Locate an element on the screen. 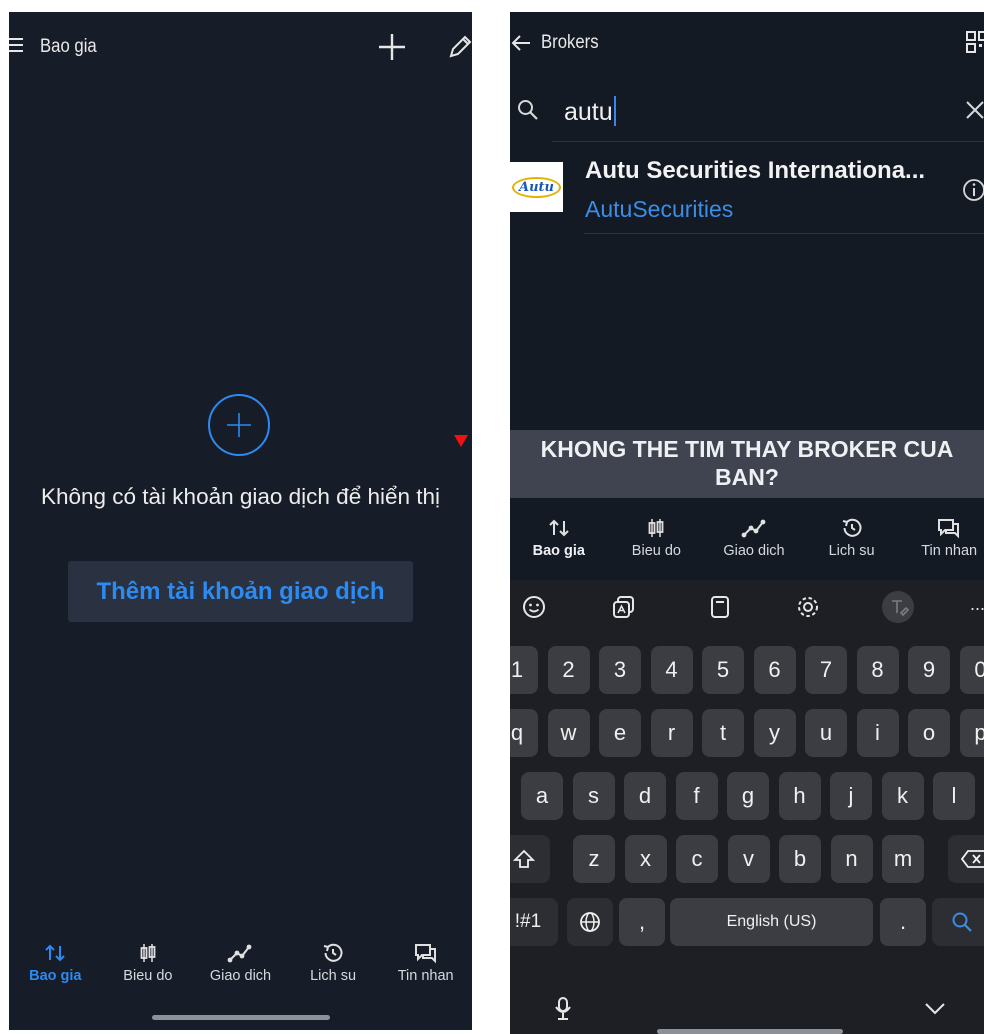  key-g: g is located at coordinates (748, 796).